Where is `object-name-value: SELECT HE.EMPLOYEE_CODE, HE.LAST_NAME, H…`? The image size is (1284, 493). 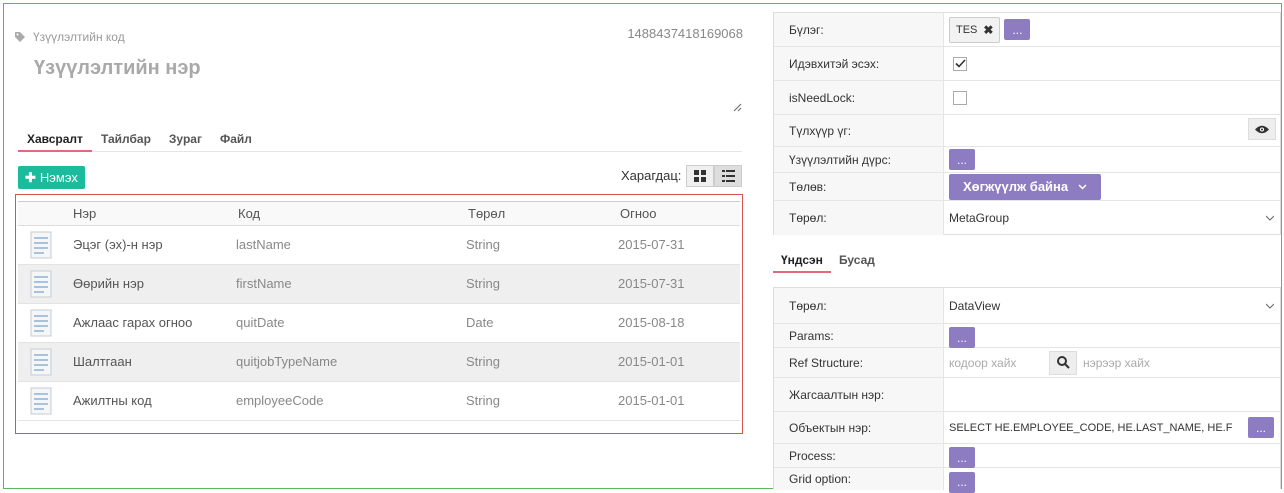
object-name-value: SELECT HE.EMPLOYEE_CODE, HE.LAST_NAME, H… is located at coordinates (1112, 427).